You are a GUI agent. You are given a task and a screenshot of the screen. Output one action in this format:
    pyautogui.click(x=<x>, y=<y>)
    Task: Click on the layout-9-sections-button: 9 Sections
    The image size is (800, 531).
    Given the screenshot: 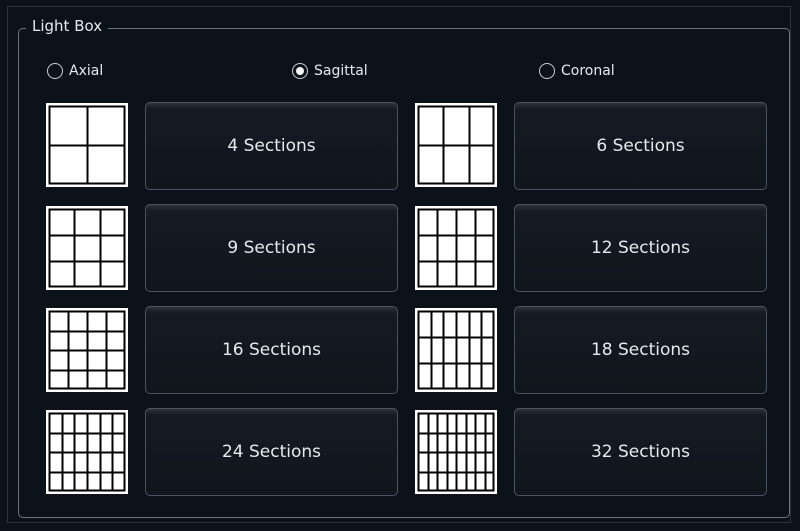 What is the action you would take?
    pyautogui.click(x=271, y=248)
    